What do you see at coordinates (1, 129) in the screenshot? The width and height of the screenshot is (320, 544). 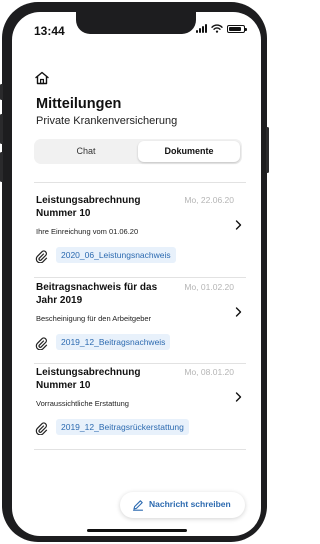 I see `volume-up-button` at bounding box center [1, 129].